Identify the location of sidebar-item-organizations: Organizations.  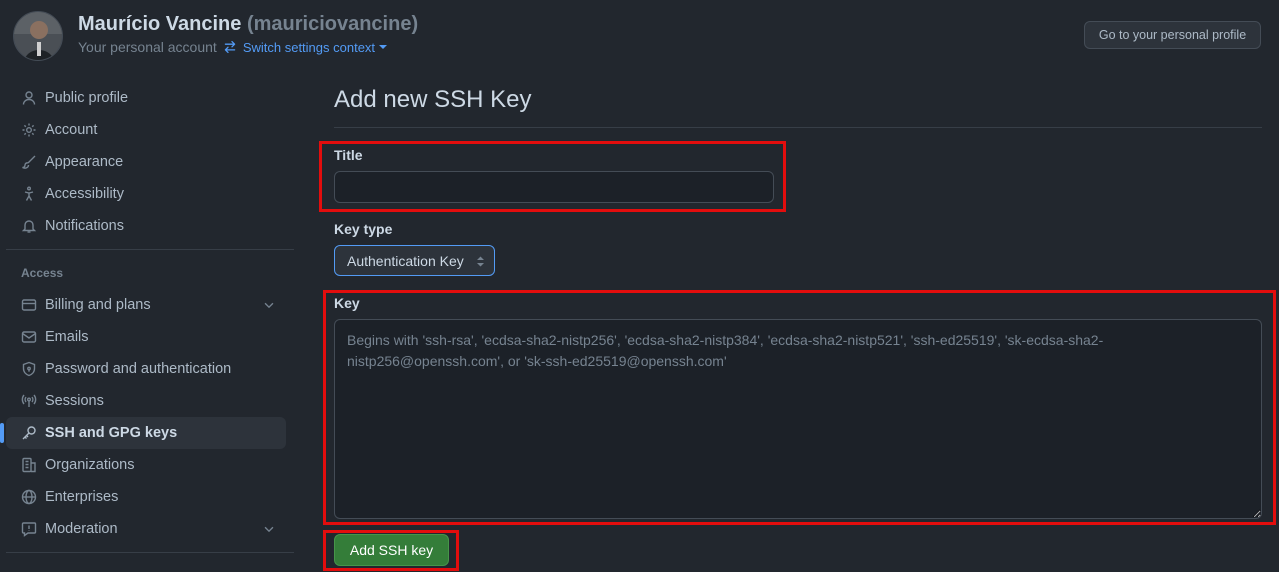
(146, 465).